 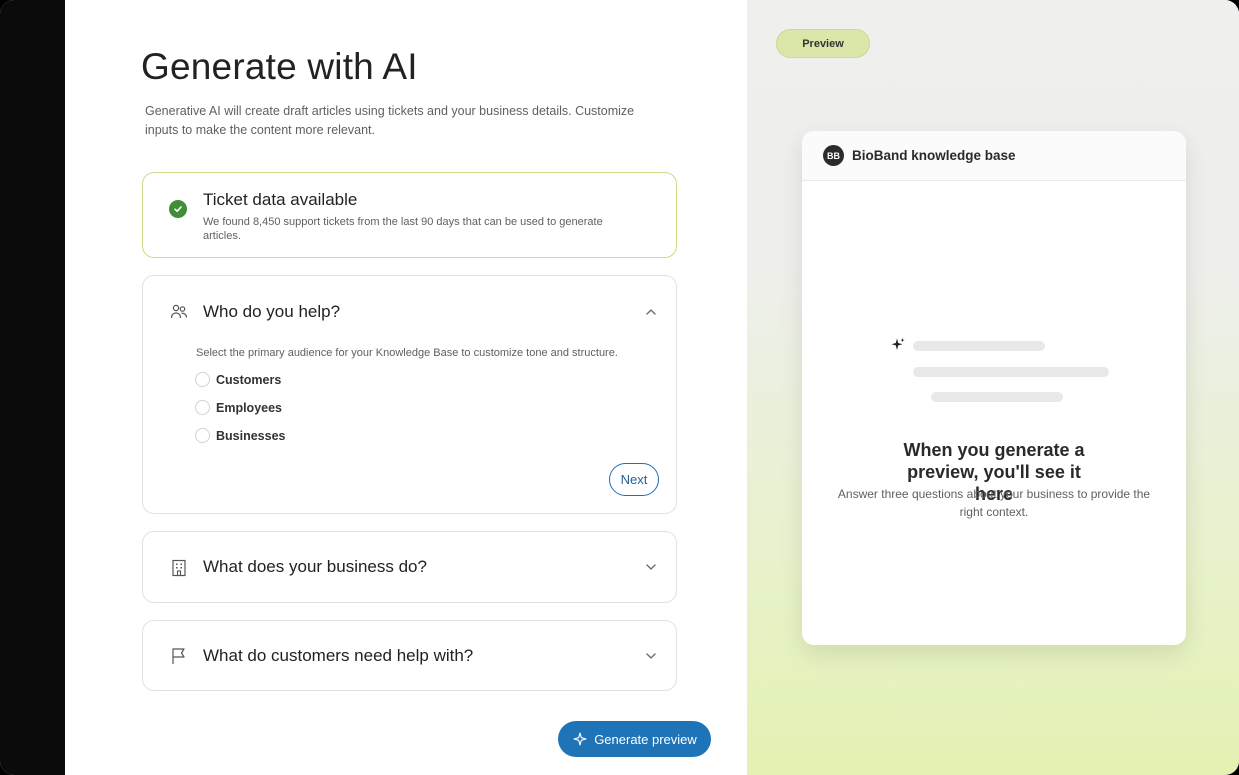 I want to click on check-circle-icon, so click(x=178, y=209).